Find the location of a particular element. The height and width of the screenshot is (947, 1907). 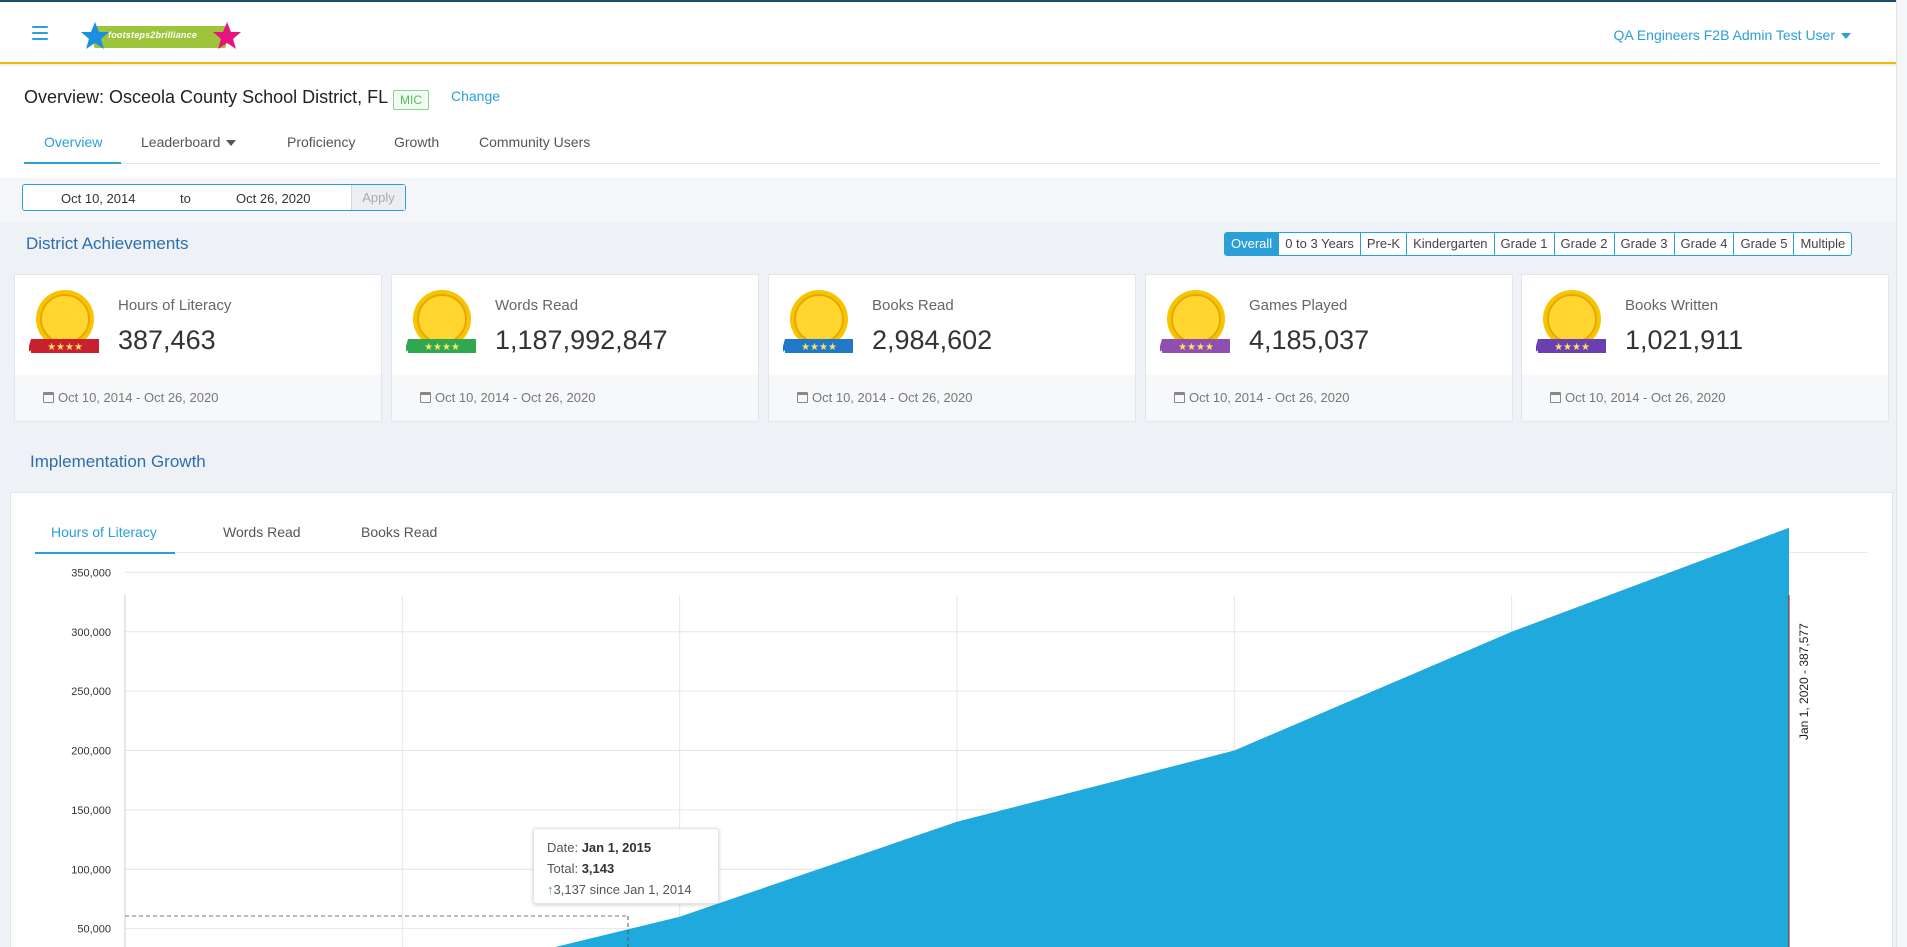

tooltip-total-label: Total: is located at coordinates (563, 868).